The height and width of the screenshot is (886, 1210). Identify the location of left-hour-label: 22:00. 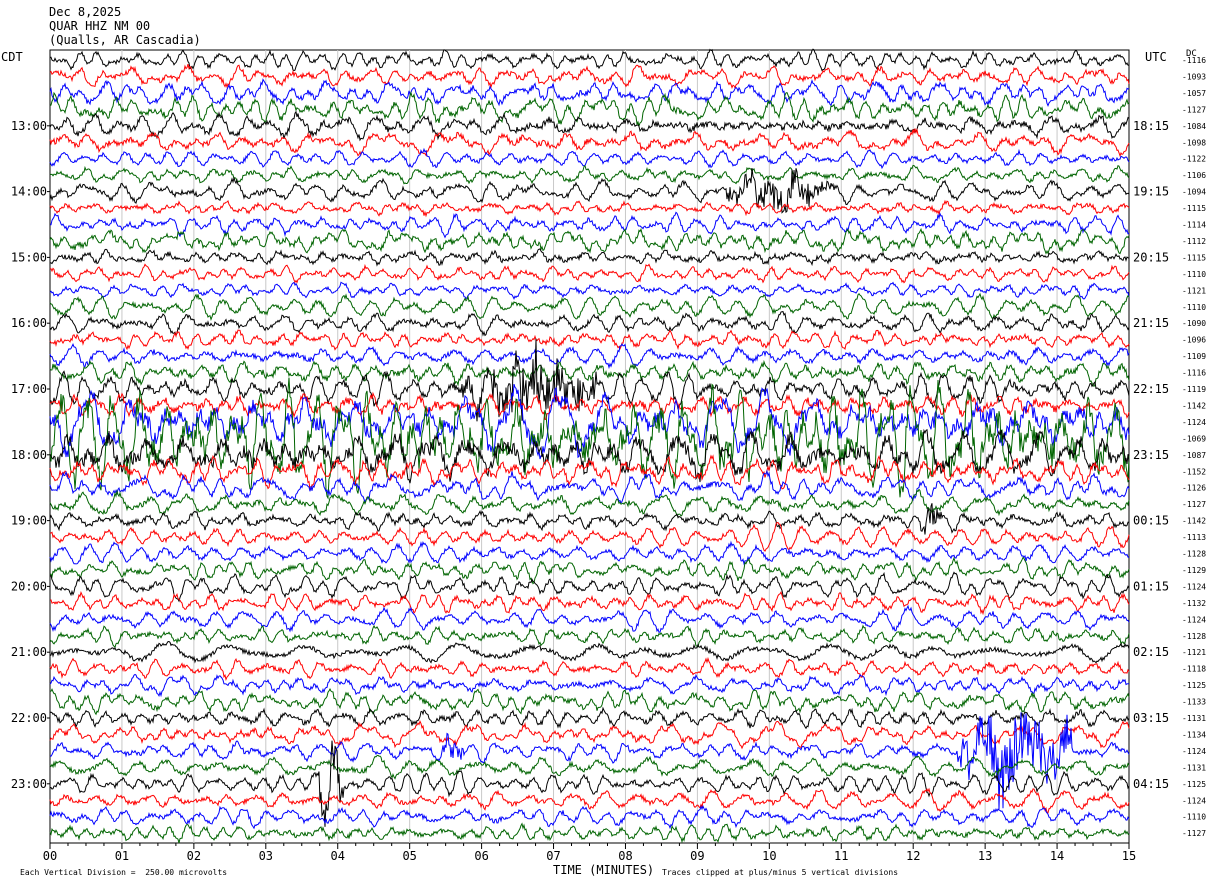
(29, 718).